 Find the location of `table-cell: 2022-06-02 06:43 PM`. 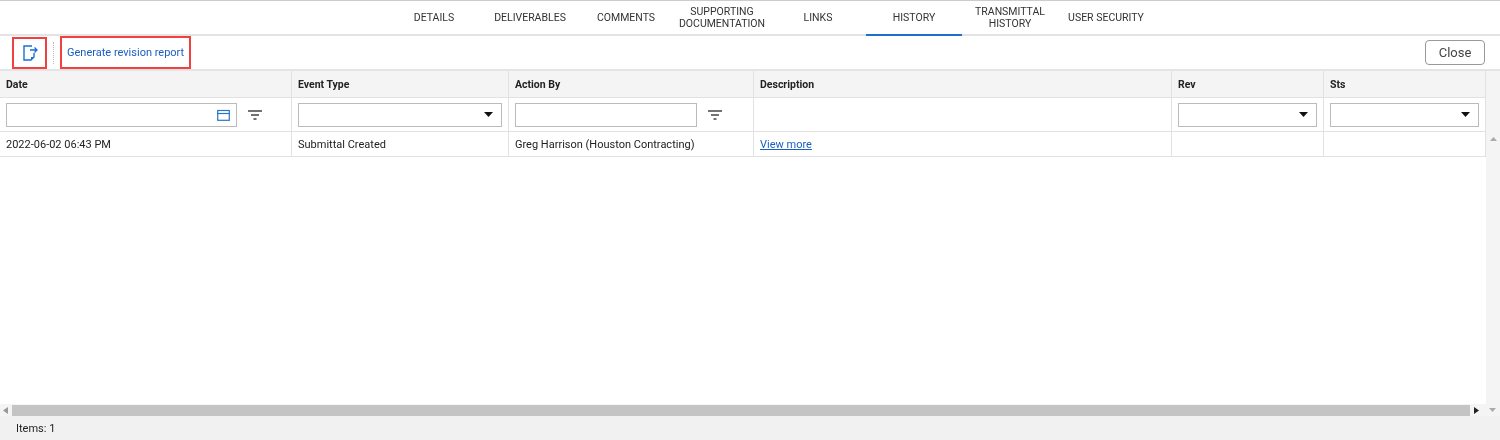

table-cell: 2022-06-02 06:43 PM is located at coordinates (58, 144).